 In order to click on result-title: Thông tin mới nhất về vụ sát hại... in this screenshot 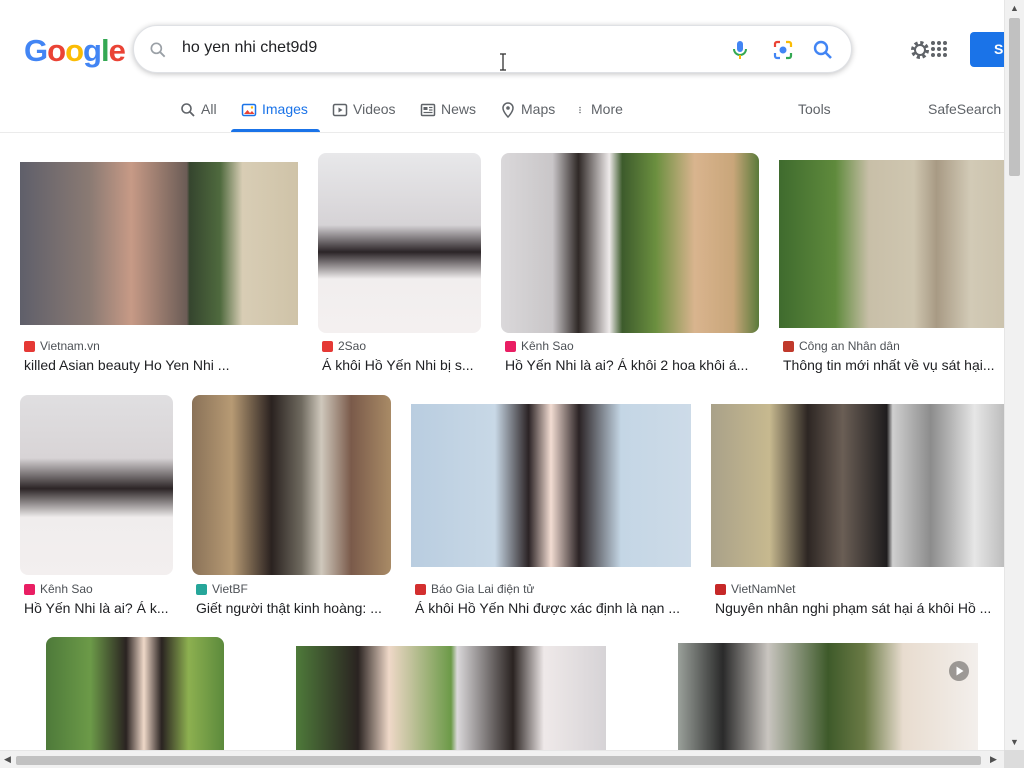, I will do `click(892, 365)`.